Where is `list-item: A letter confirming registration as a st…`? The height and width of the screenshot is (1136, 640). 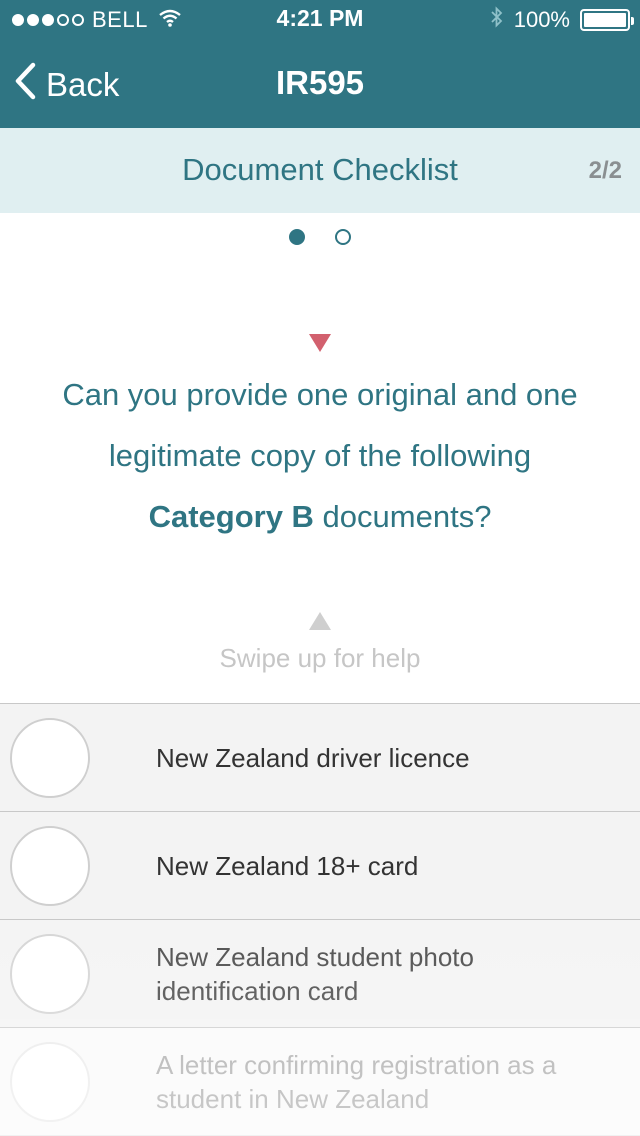
list-item: A letter confirming registration as a st… is located at coordinates (320, 1082).